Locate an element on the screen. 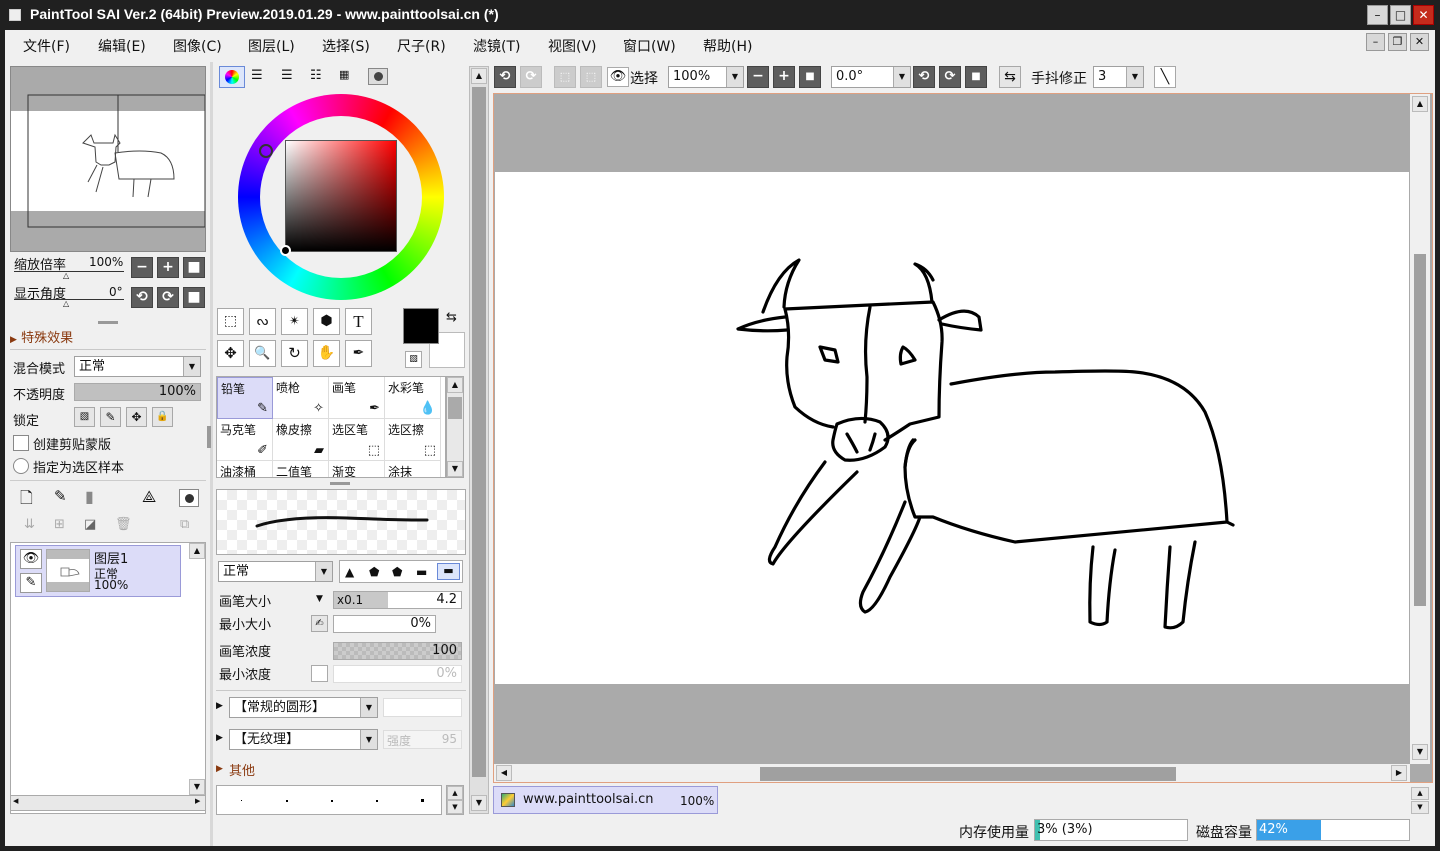 Image resolution: width=1440 pixels, height=851 pixels. other-expander: ▶ is located at coordinates (219, 769).